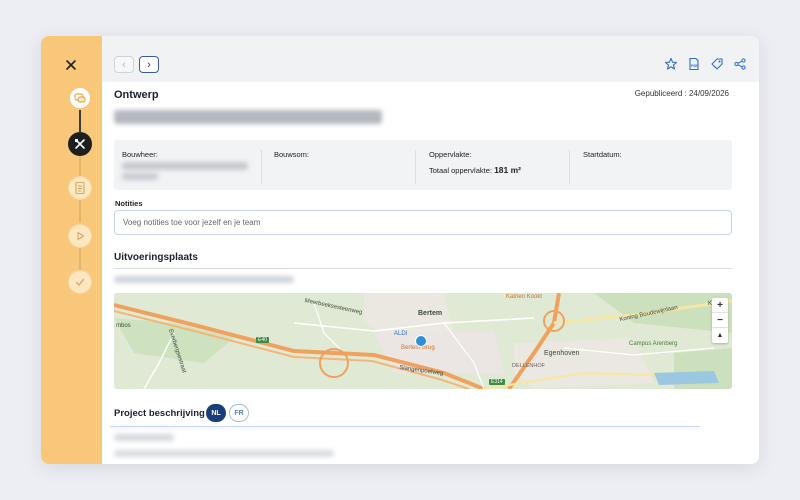 The height and width of the screenshot is (500, 800). Describe the element at coordinates (123, 326) in the screenshot. I see `map-label-bimbos: mbos` at that location.